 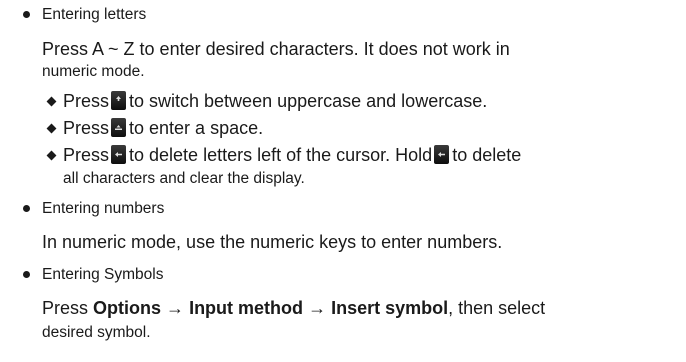 What do you see at coordinates (127, 308) in the screenshot?
I see `options-menu-label: Options` at bounding box center [127, 308].